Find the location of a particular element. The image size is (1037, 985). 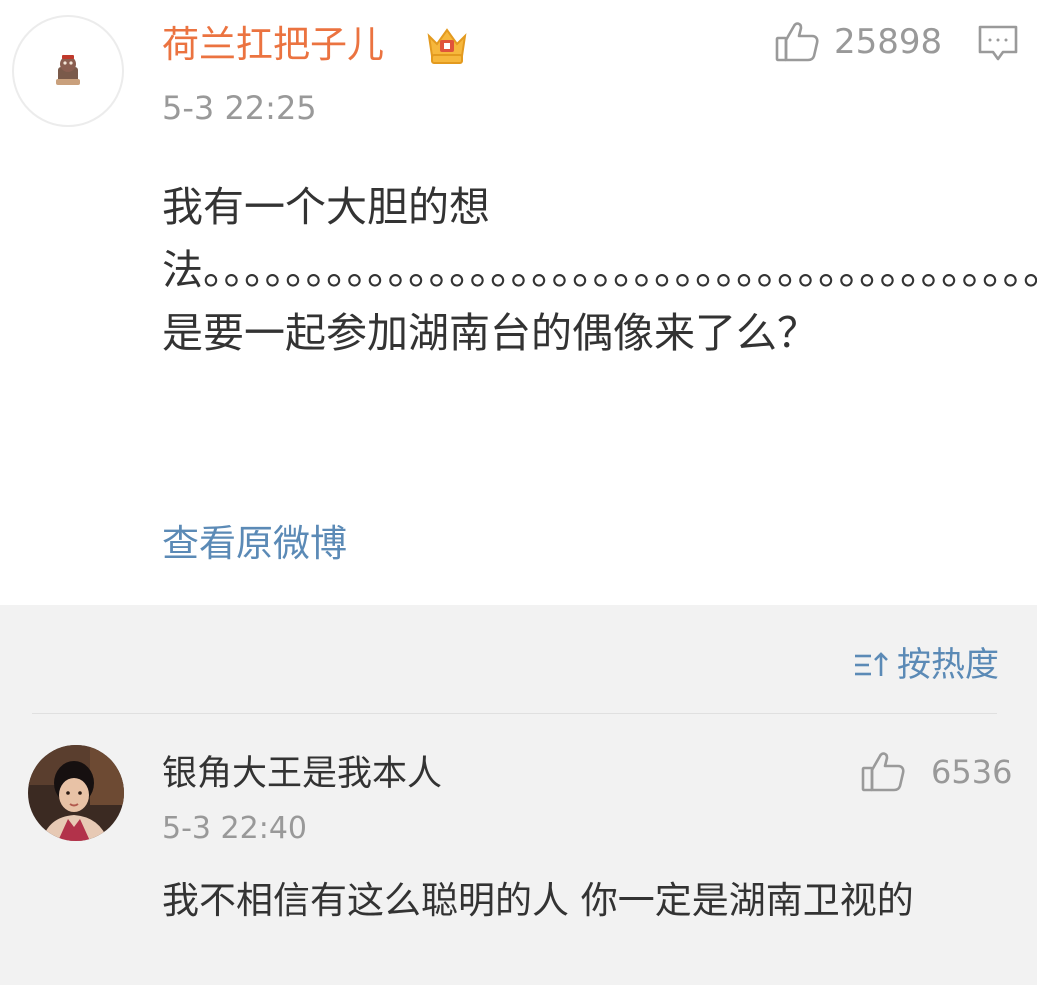

timestamp: 5-3 22:25 is located at coordinates (239, 108).